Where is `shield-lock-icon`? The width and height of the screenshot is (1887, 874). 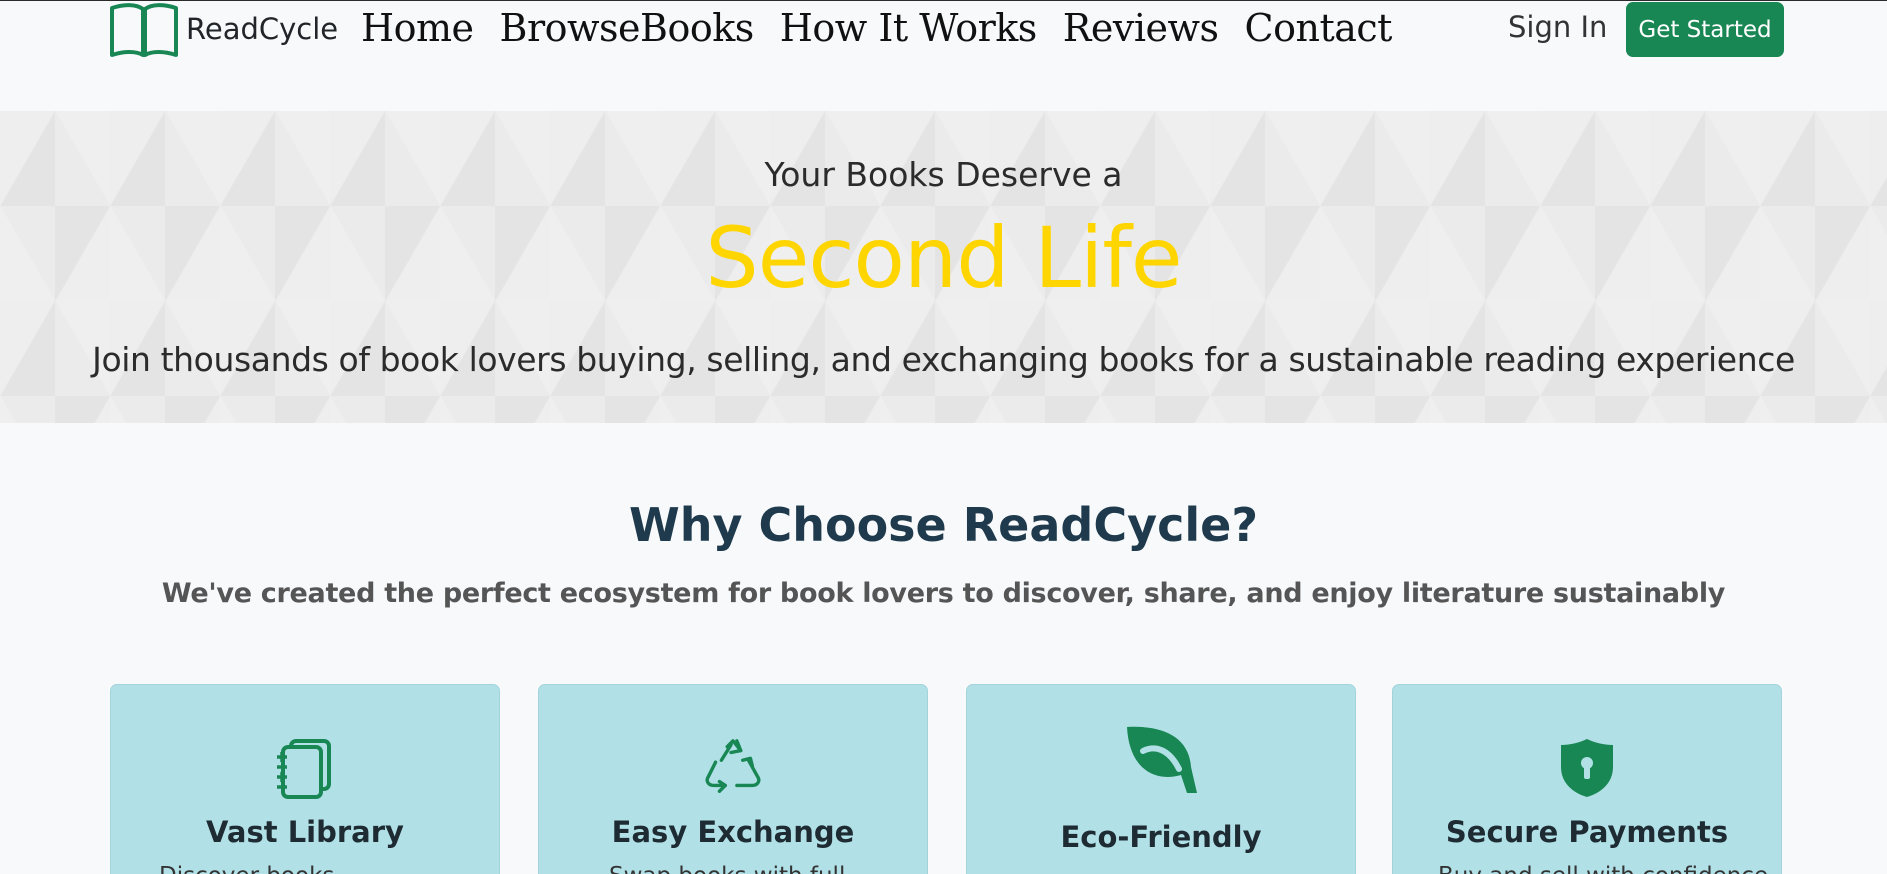
shield-lock-icon is located at coordinates (1587, 768).